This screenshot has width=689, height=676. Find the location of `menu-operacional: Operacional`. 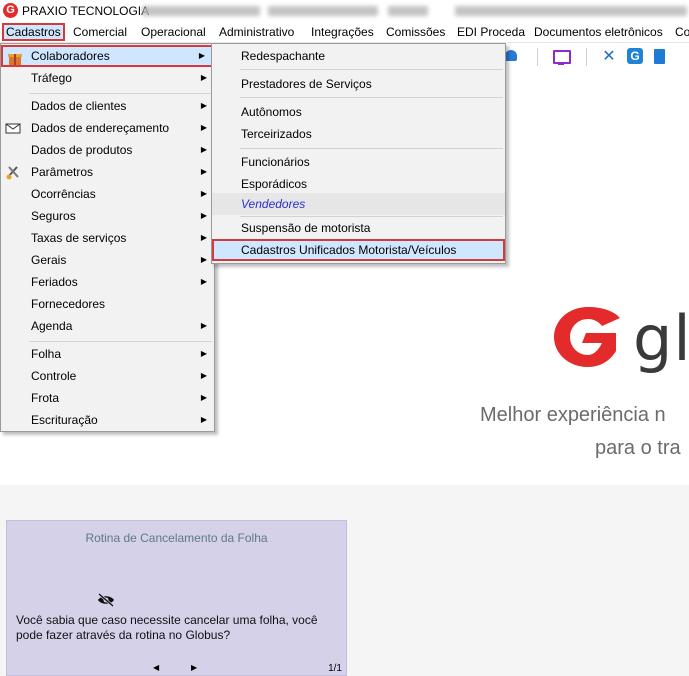

menu-operacional: Operacional is located at coordinates (173, 32).